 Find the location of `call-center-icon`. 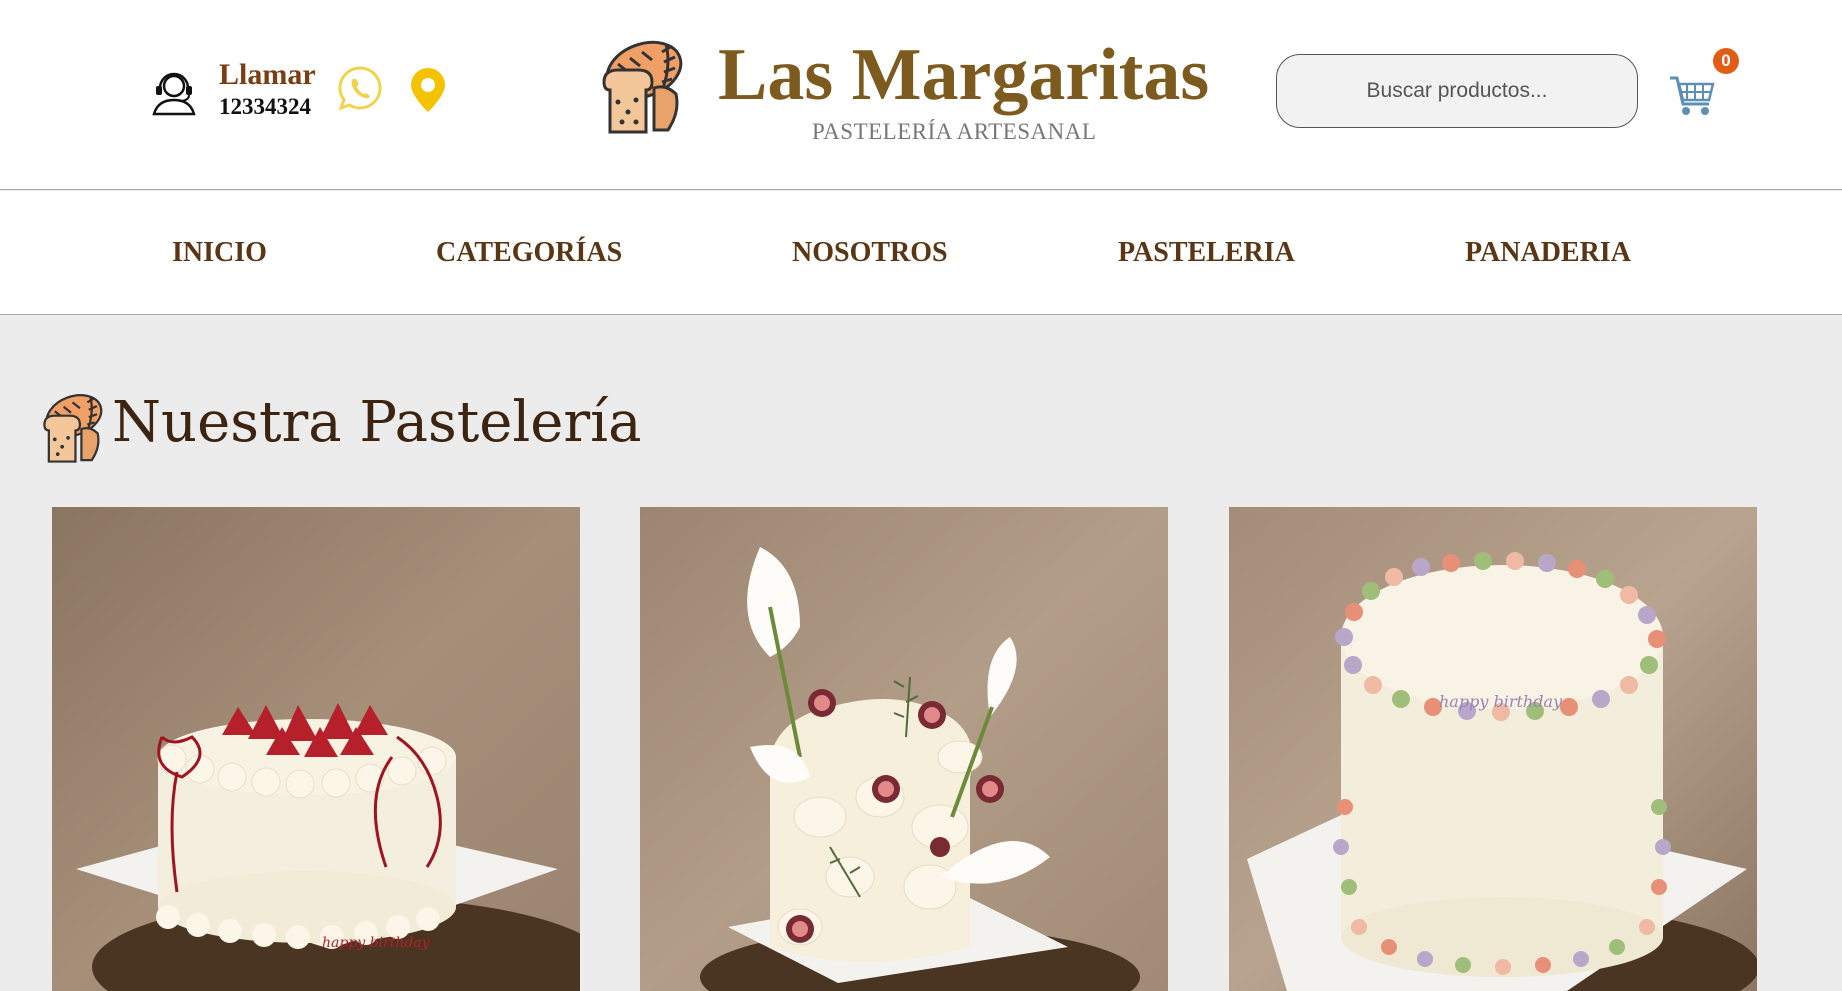

call-center-icon is located at coordinates (174, 94).